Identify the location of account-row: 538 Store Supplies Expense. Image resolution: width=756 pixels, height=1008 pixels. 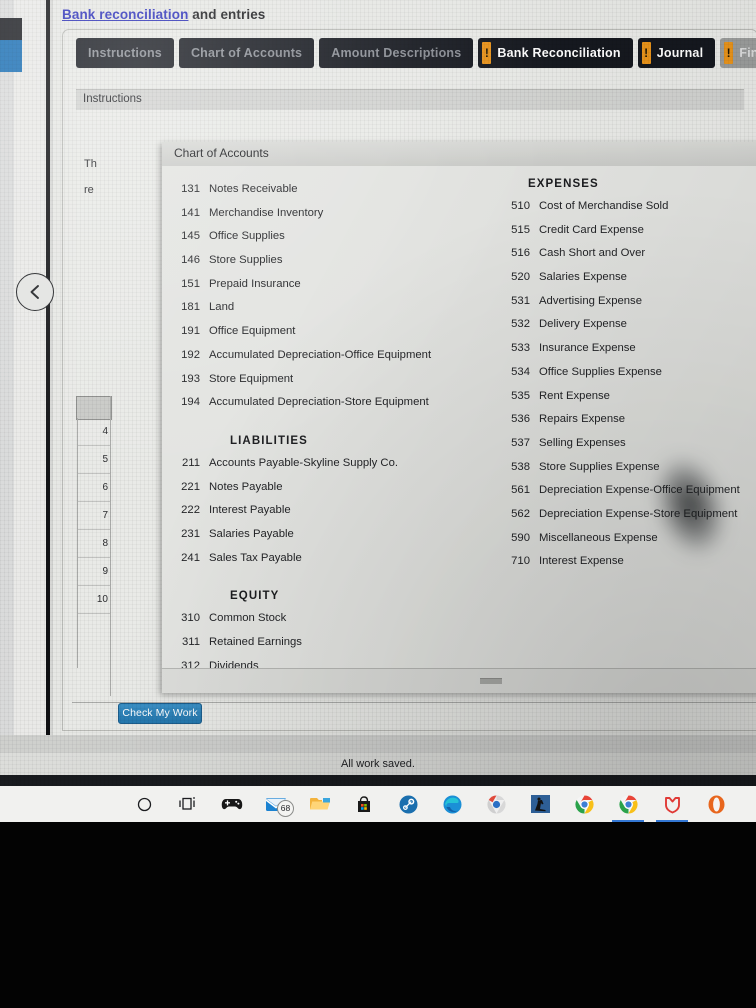
(624, 468).